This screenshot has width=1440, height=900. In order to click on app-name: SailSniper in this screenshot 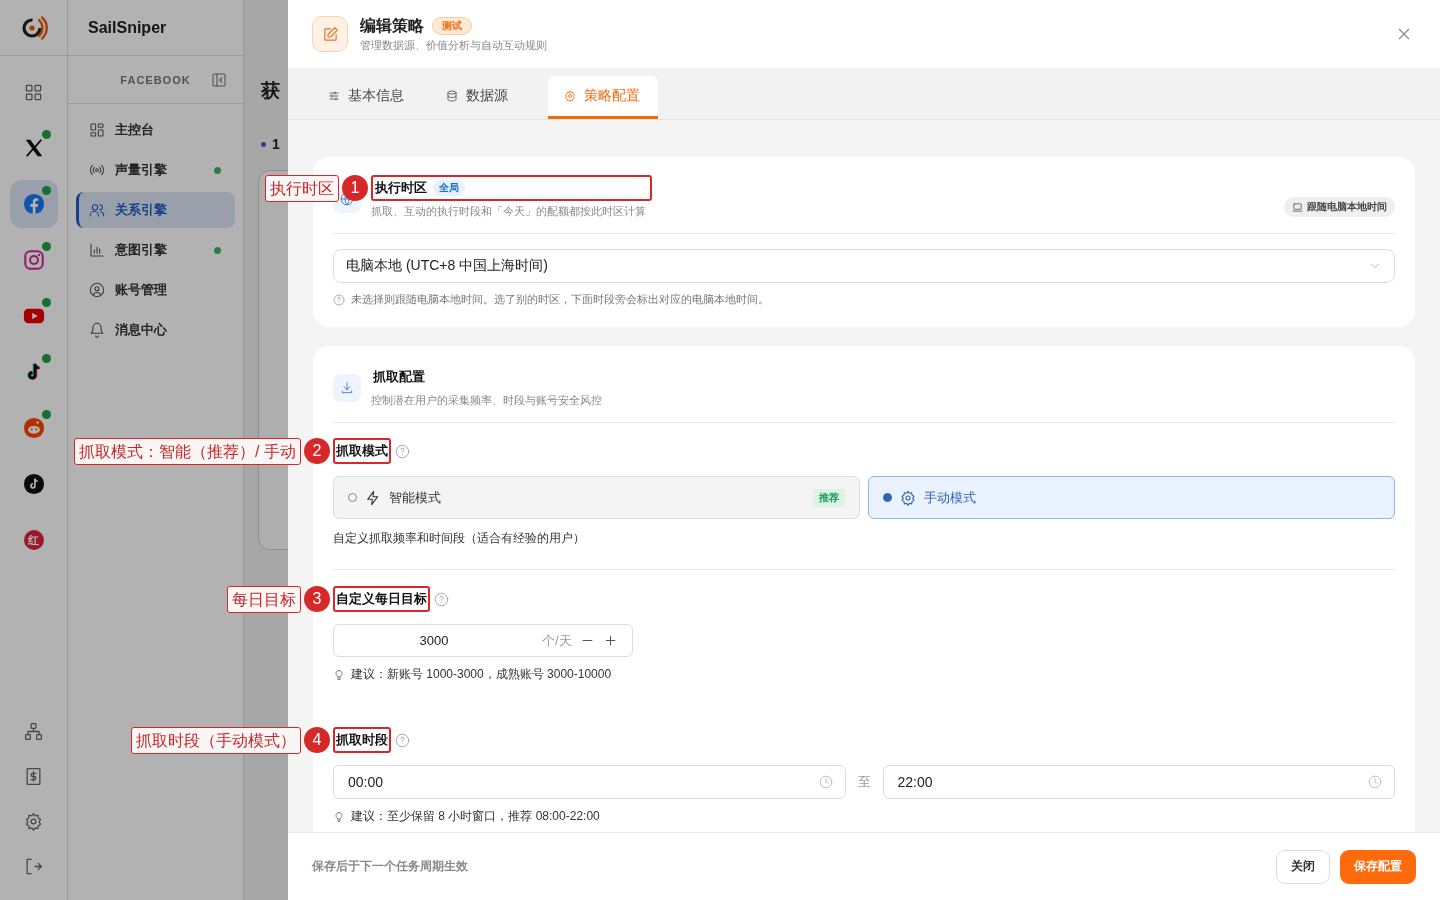, I will do `click(127, 27)`.